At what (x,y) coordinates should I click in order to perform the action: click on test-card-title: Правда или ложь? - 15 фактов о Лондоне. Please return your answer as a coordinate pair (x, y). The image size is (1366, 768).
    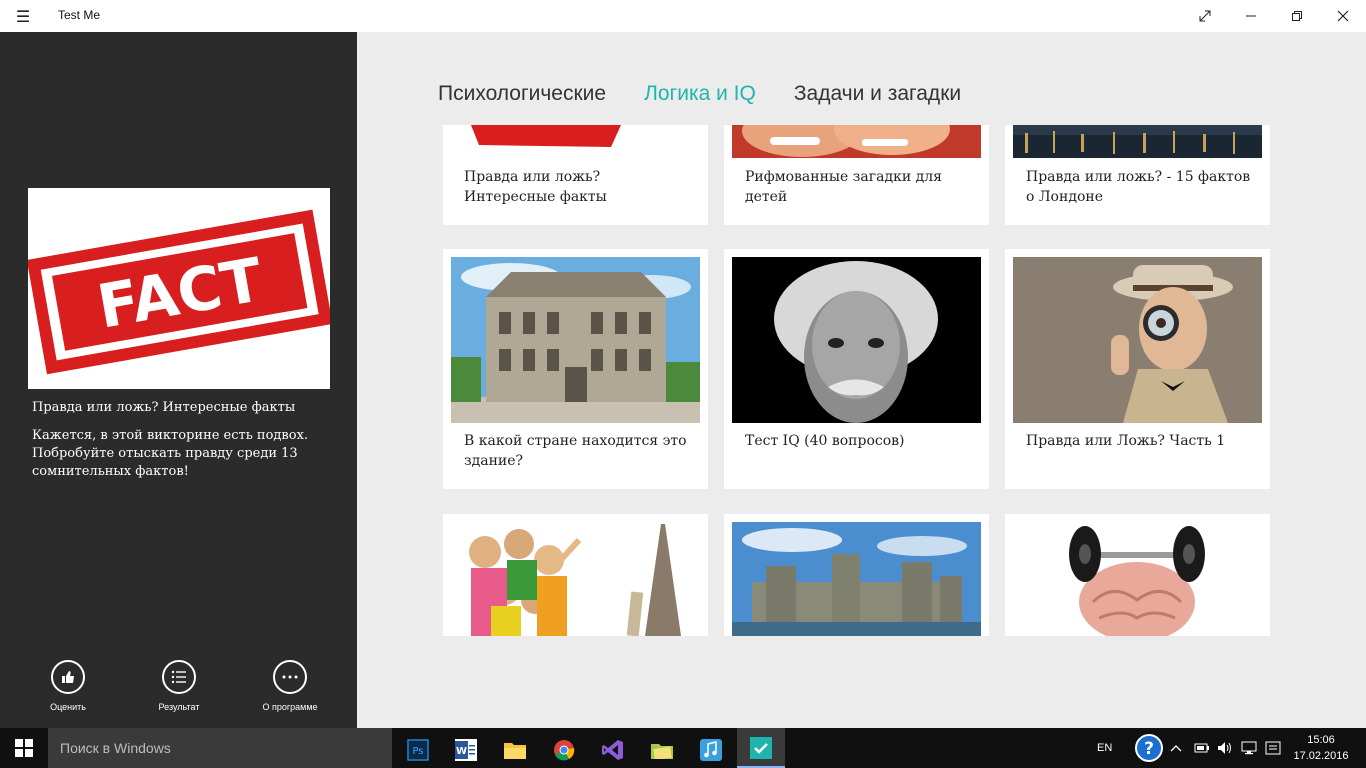
    Looking at the image, I should click on (1138, 187).